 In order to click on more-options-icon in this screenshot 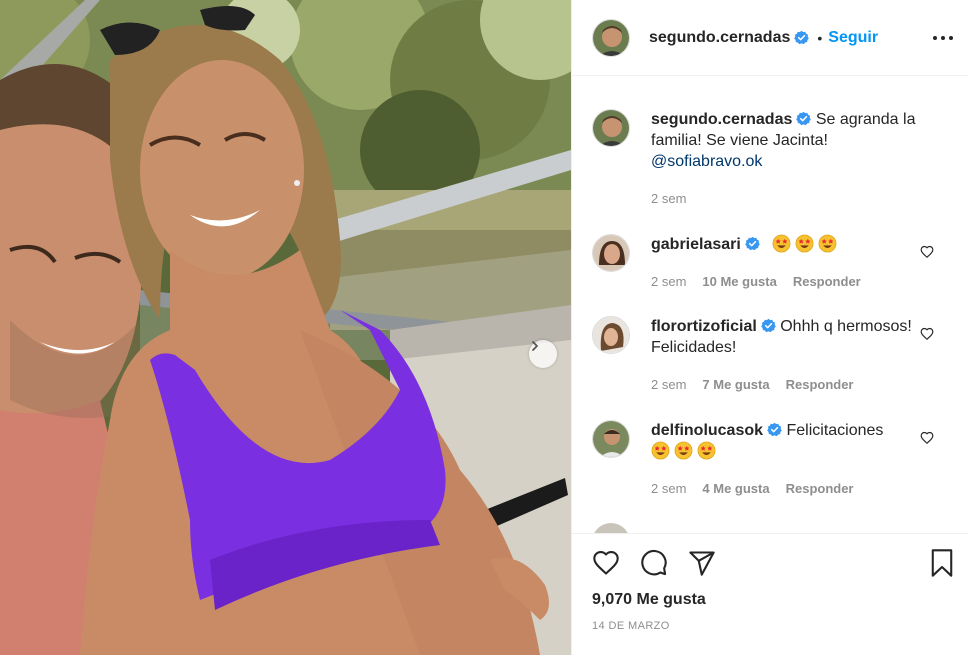, I will do `click(943, 38)`.